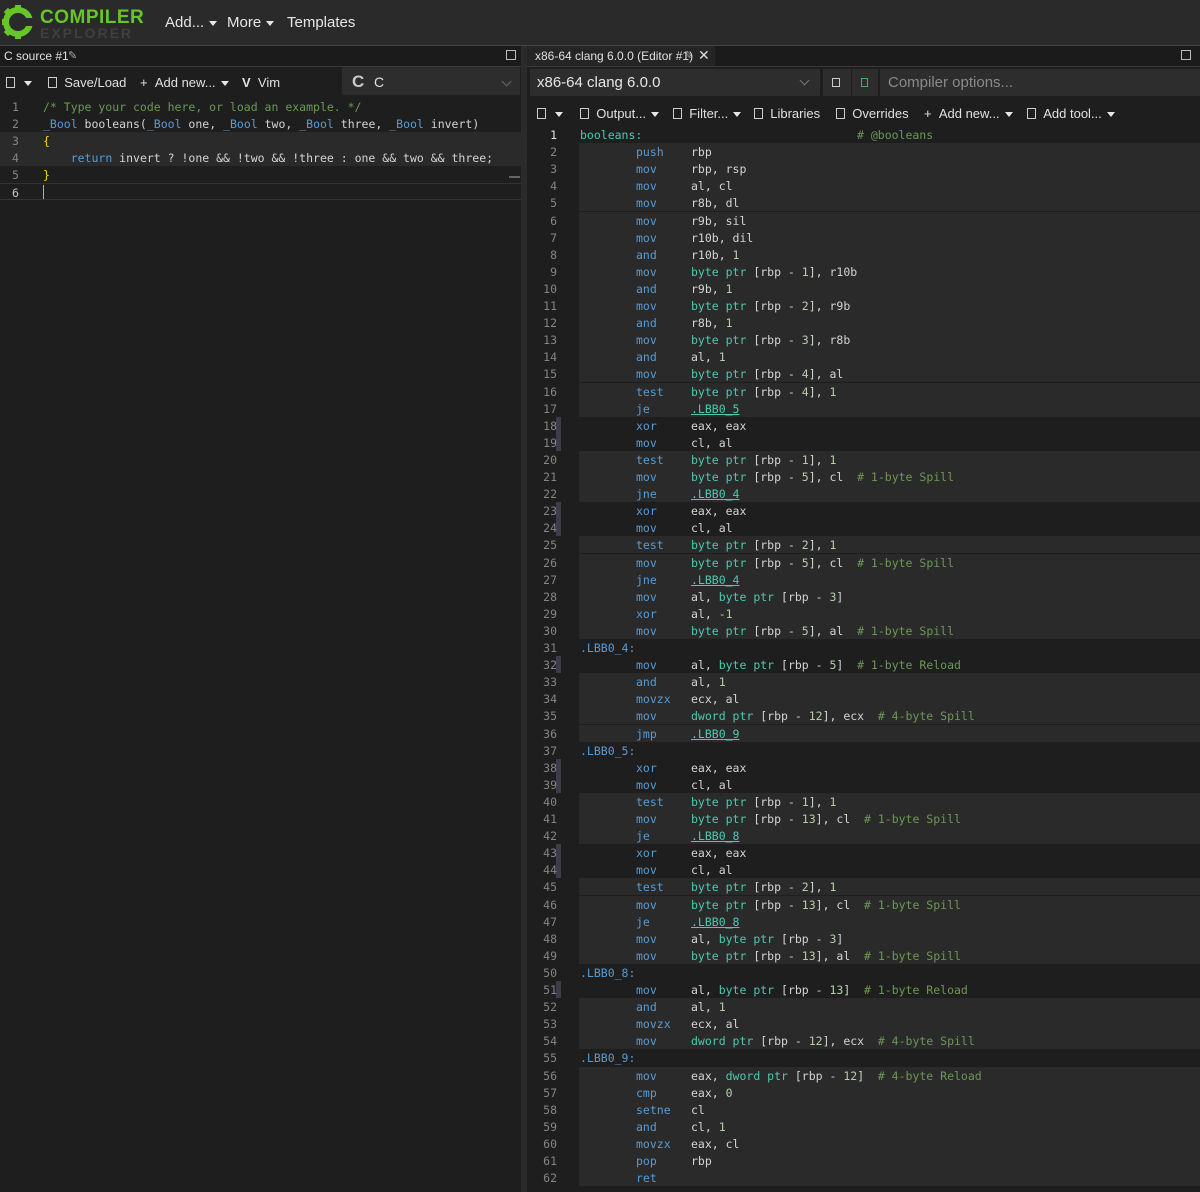  Describe the element at coordinates (550, 1058) in the screenshot. I see `line-number: 55` at that location.